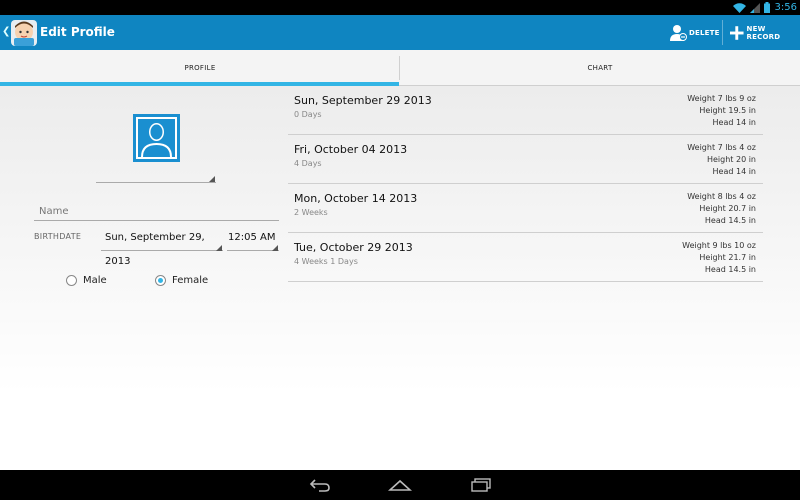 This screenshot has height=500, width=800. Describe the element at coordinates (678, 33) in the screenshot. I see `delete-user-icon` at that location.